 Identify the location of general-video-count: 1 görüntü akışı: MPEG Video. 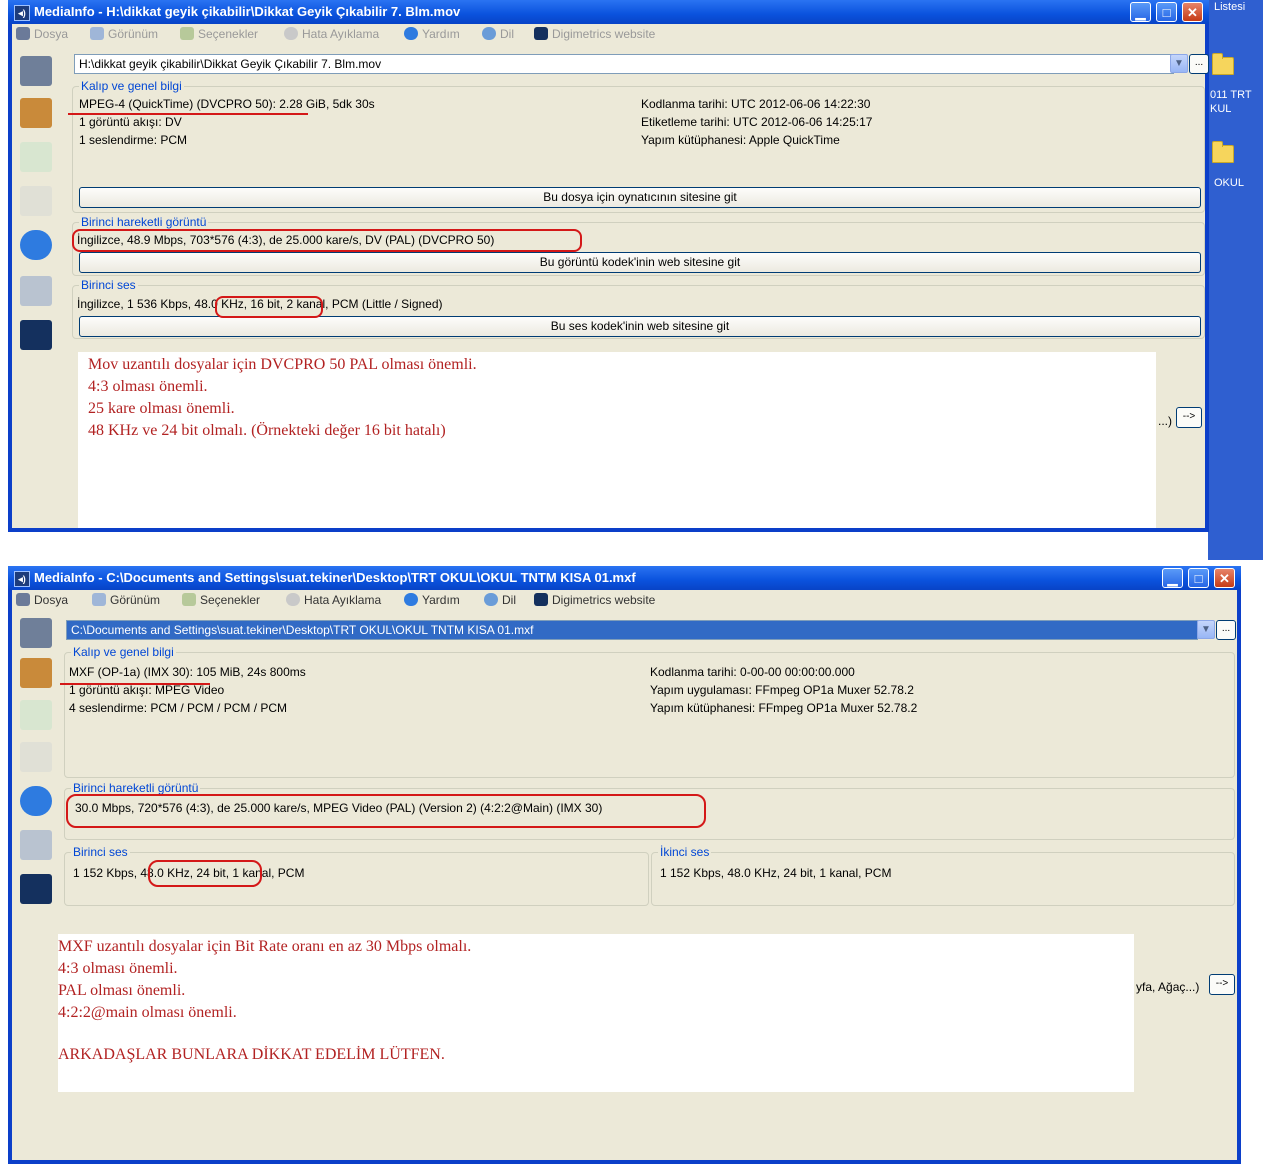
(147, 690).